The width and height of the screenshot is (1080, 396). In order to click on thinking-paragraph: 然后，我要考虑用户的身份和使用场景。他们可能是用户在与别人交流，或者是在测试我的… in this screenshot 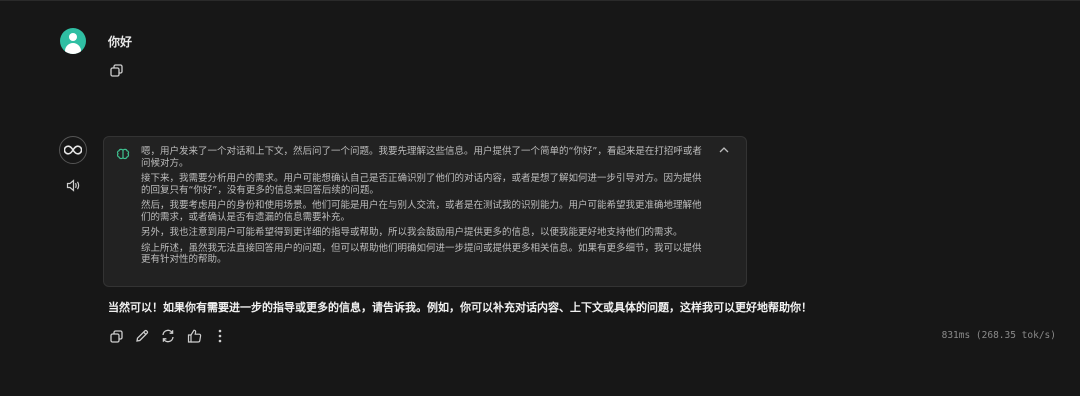, I will do `click(421, 211)`.